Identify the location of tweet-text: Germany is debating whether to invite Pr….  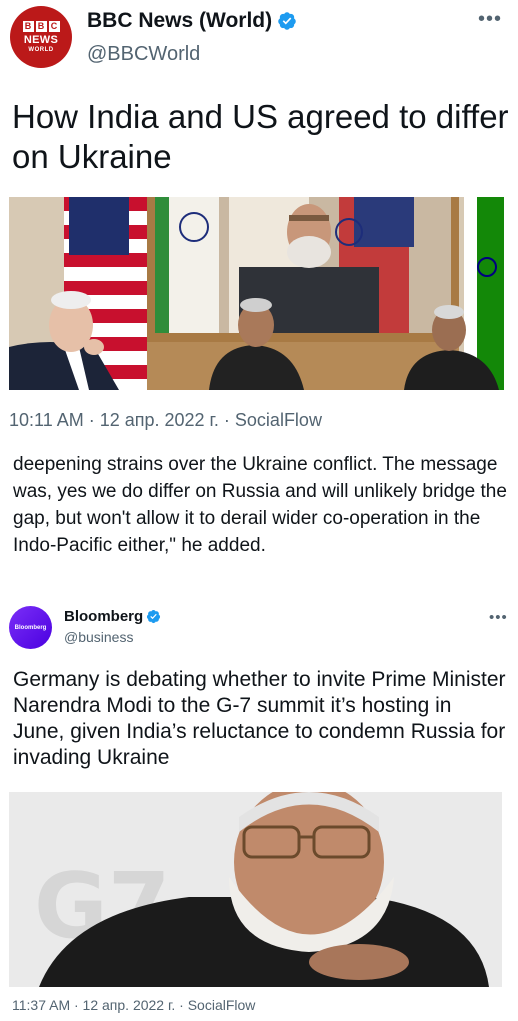
(259, 718).